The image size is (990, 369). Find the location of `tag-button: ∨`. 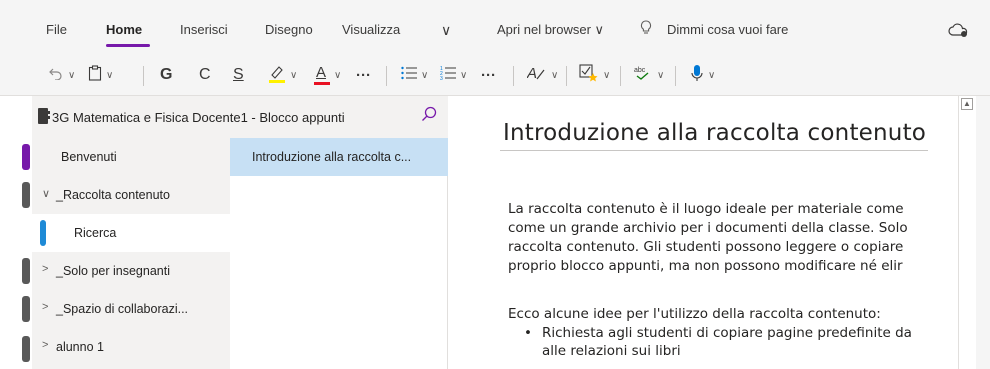

tag-button: ∨ is located at coordinates (594, 75).